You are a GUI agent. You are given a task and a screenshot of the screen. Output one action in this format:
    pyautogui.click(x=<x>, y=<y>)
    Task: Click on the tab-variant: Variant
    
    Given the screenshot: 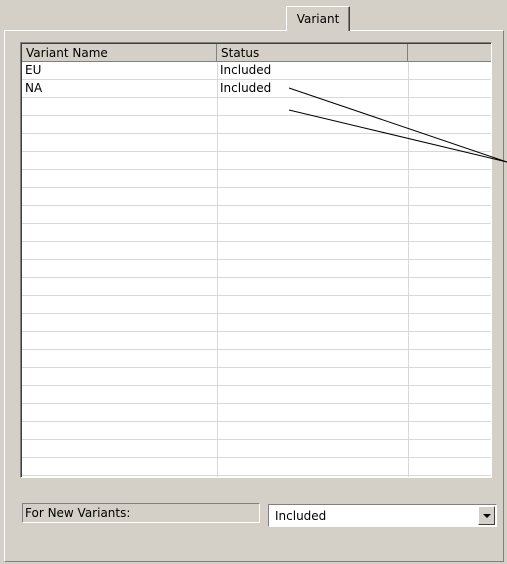 What is the action you would take?
    pyautogui.click(x=318, y=18)
    